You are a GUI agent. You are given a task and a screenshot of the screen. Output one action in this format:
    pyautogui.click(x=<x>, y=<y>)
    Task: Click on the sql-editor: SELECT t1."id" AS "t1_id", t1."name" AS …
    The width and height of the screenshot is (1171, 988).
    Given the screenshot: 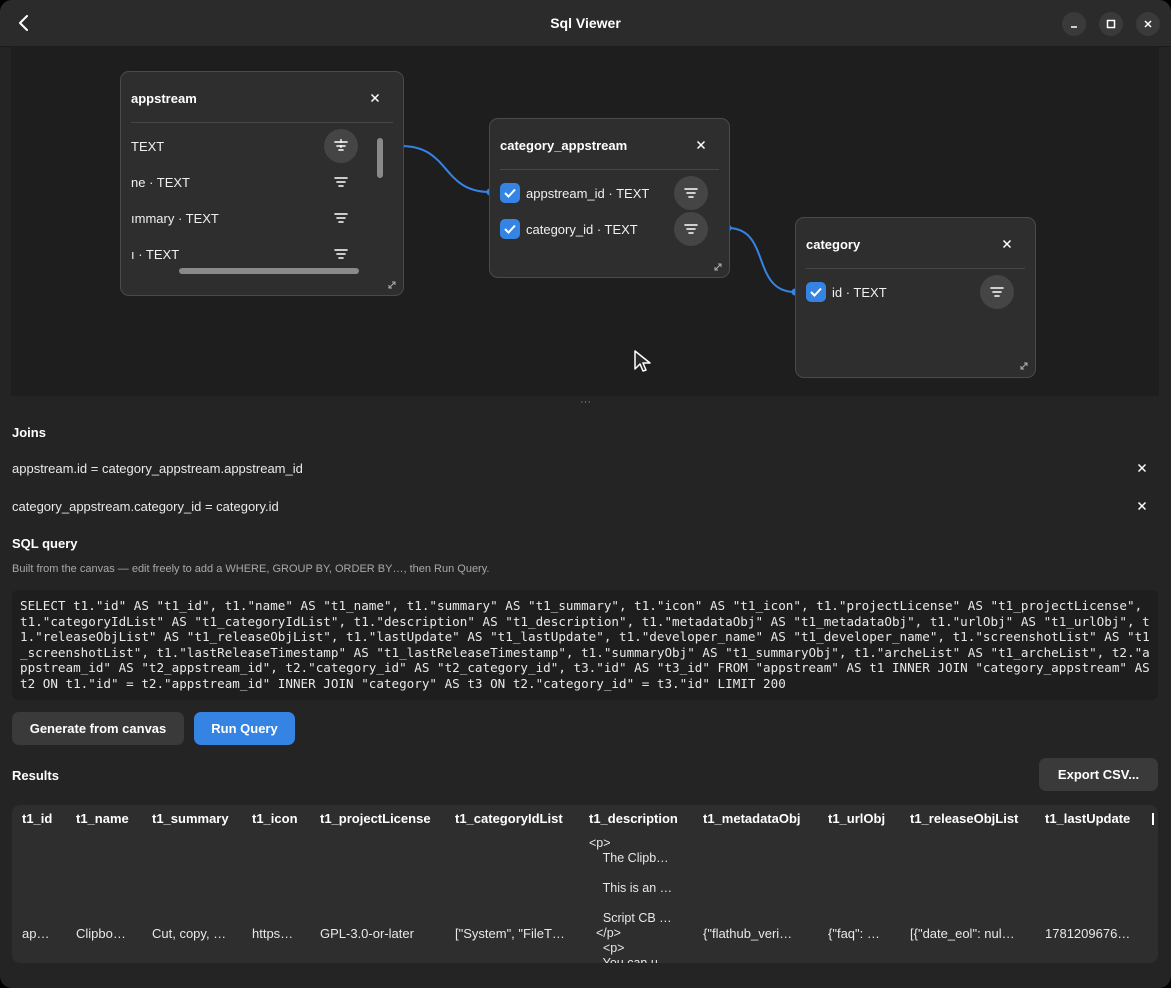 What is the action you would take?
    pyautogui.click(x=585, y=645)
    